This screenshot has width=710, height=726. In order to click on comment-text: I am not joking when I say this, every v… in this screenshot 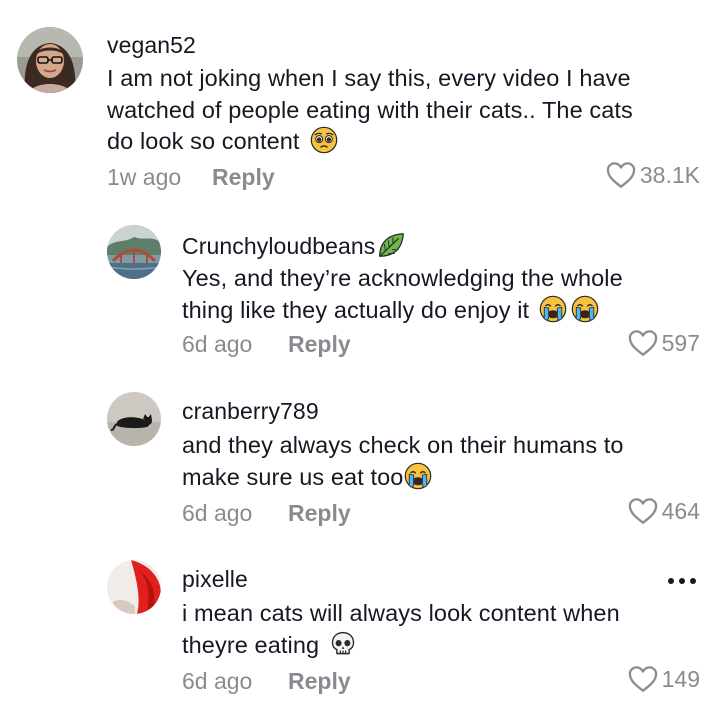, I will do `click(370, 110)`.